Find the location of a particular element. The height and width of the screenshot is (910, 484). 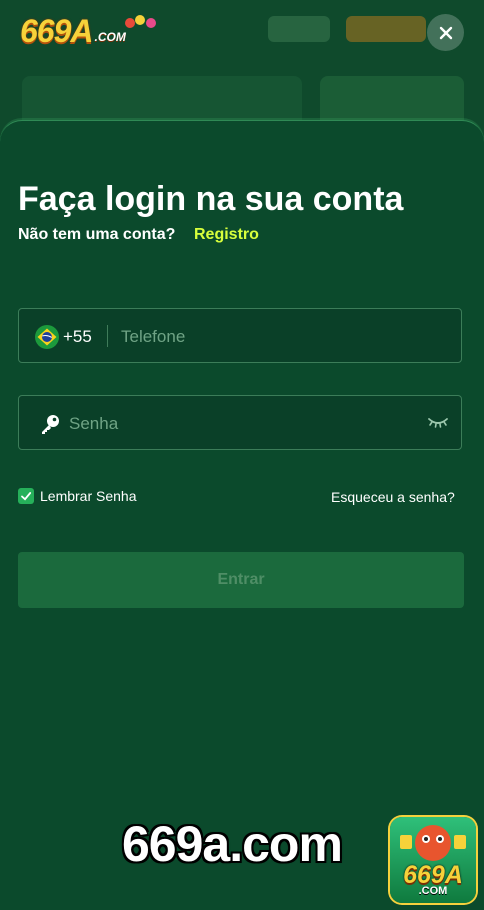

logo-text: 669A is located at coordinates (56, 31).